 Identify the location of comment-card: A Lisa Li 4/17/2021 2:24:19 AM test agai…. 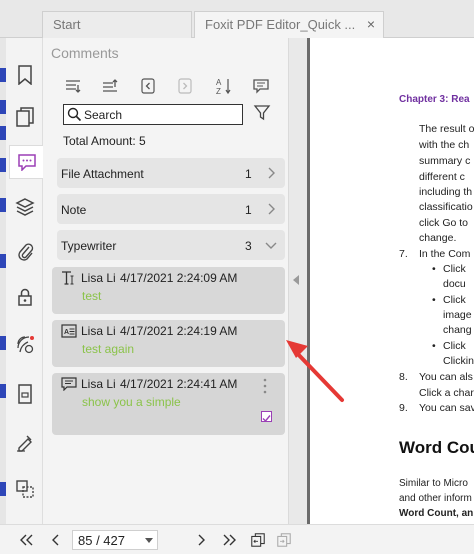
(168, 343).